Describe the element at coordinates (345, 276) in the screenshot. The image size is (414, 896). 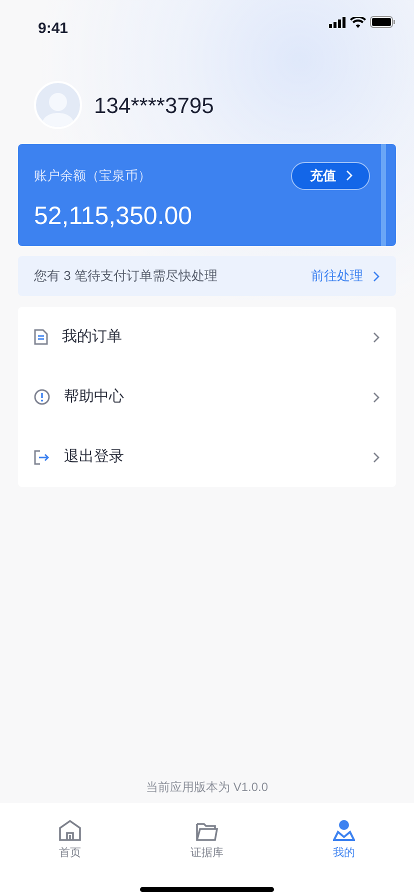
I see `go-process-link: 前往处理` at that location.